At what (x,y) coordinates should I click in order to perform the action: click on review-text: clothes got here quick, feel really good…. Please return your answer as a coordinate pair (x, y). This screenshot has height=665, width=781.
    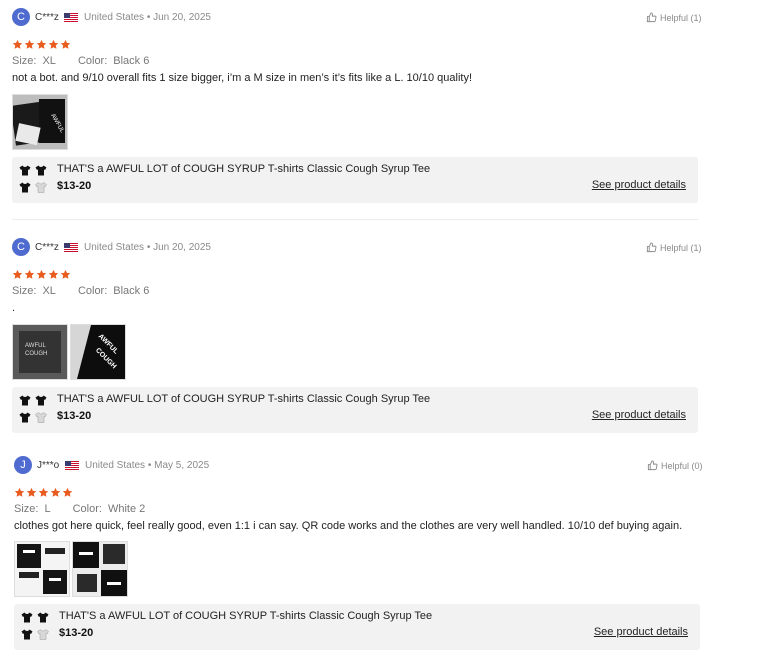
    Looking at the image, I should click on (348, 526).